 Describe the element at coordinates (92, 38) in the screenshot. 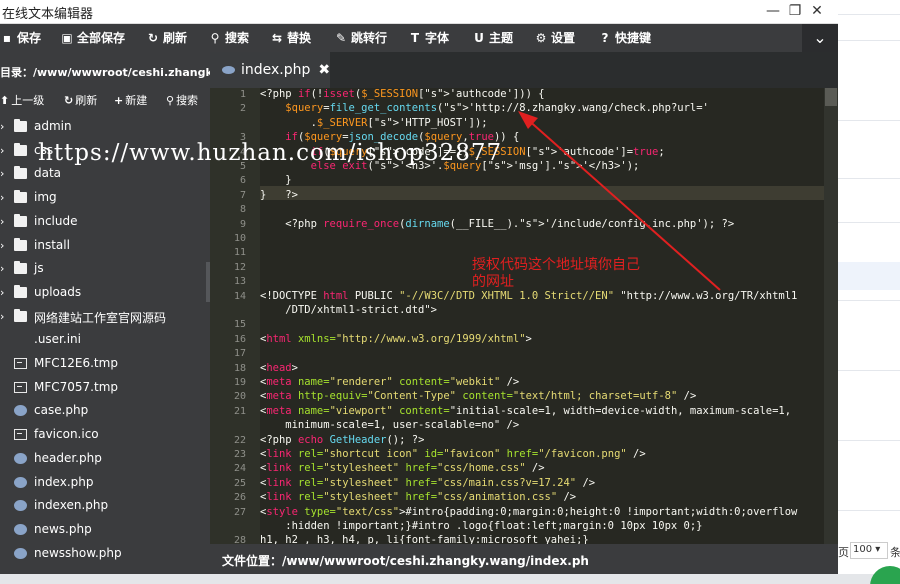

I see `save-all-button: ▣ 全部保存` at that location.